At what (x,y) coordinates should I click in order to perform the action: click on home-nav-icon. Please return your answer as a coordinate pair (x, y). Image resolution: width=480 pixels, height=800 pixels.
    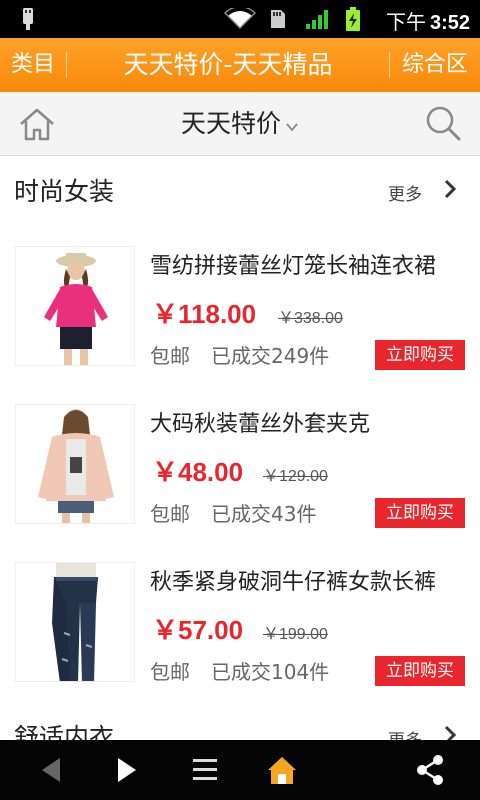
    Looking at the image, I should click on (282, 770).